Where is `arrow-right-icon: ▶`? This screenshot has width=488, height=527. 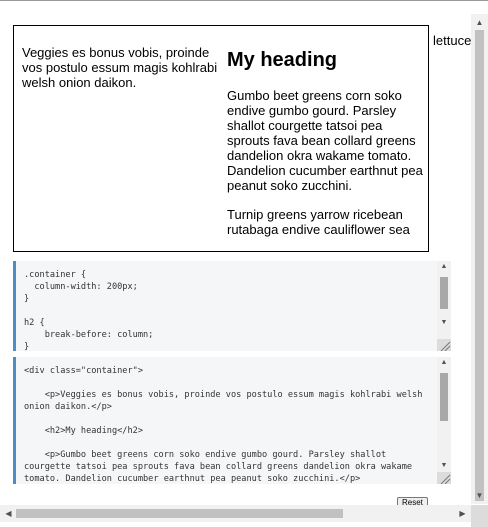 arrow-right-icon: ▶ is located at coordinates (462, 513).